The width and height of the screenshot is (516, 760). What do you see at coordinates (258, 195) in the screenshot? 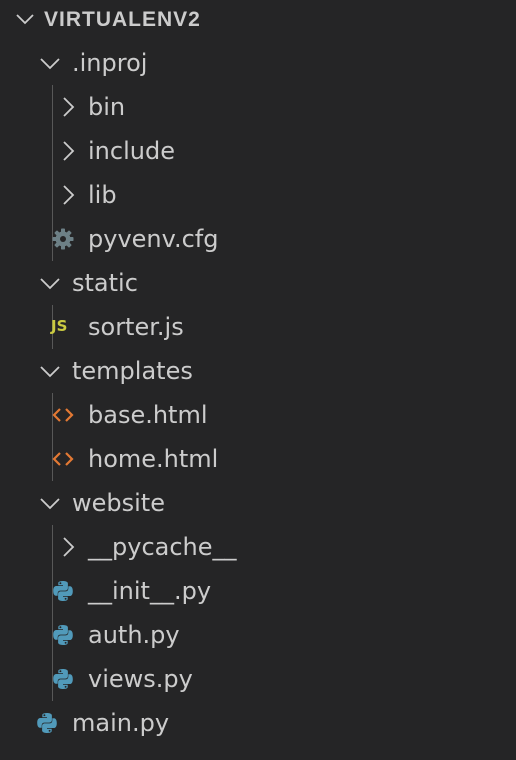
I see `folder-lib: lib` at bounding box center [258, 195].